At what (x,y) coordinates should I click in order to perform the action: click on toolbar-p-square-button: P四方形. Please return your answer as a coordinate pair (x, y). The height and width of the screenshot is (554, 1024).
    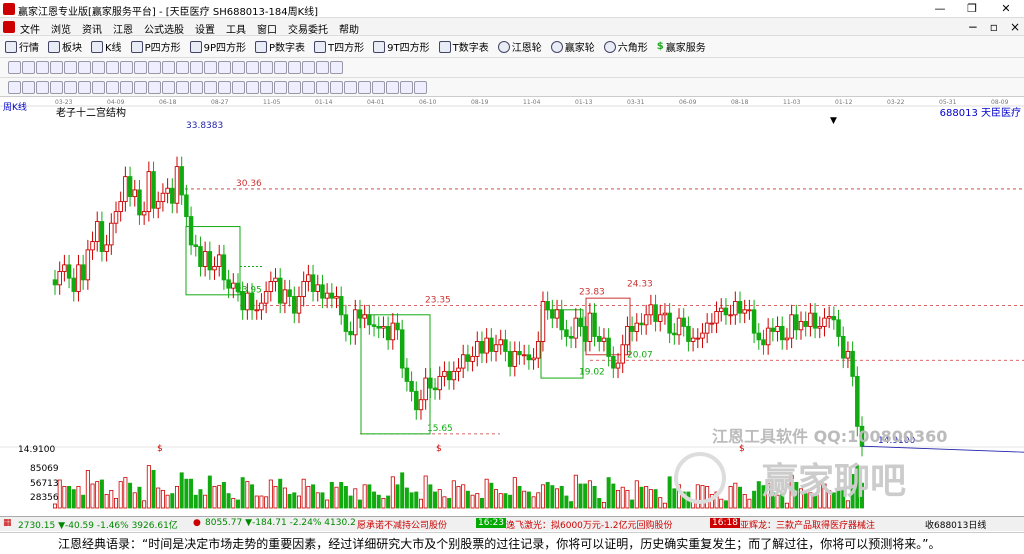
    Looking at the image, I should click on (155, 46).